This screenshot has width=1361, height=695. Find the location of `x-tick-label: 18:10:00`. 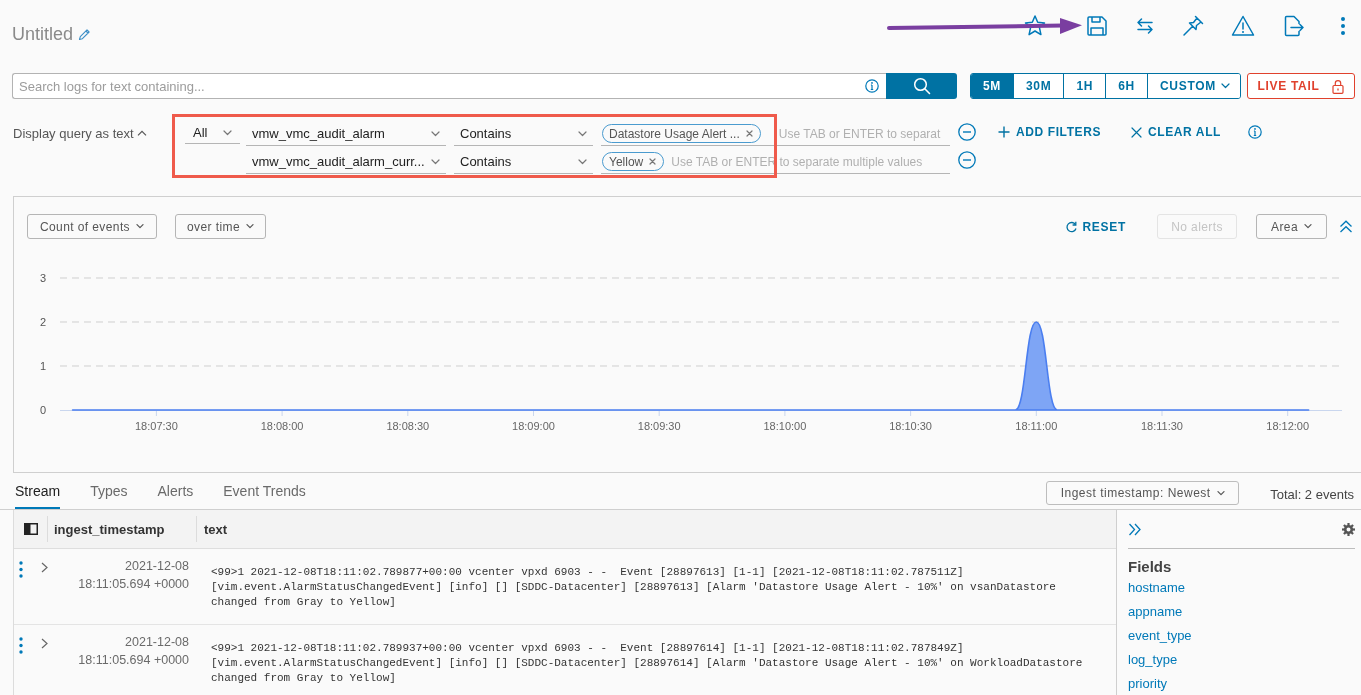

x-tick-label: 18:10:00 is located at coordinates (785, 426).